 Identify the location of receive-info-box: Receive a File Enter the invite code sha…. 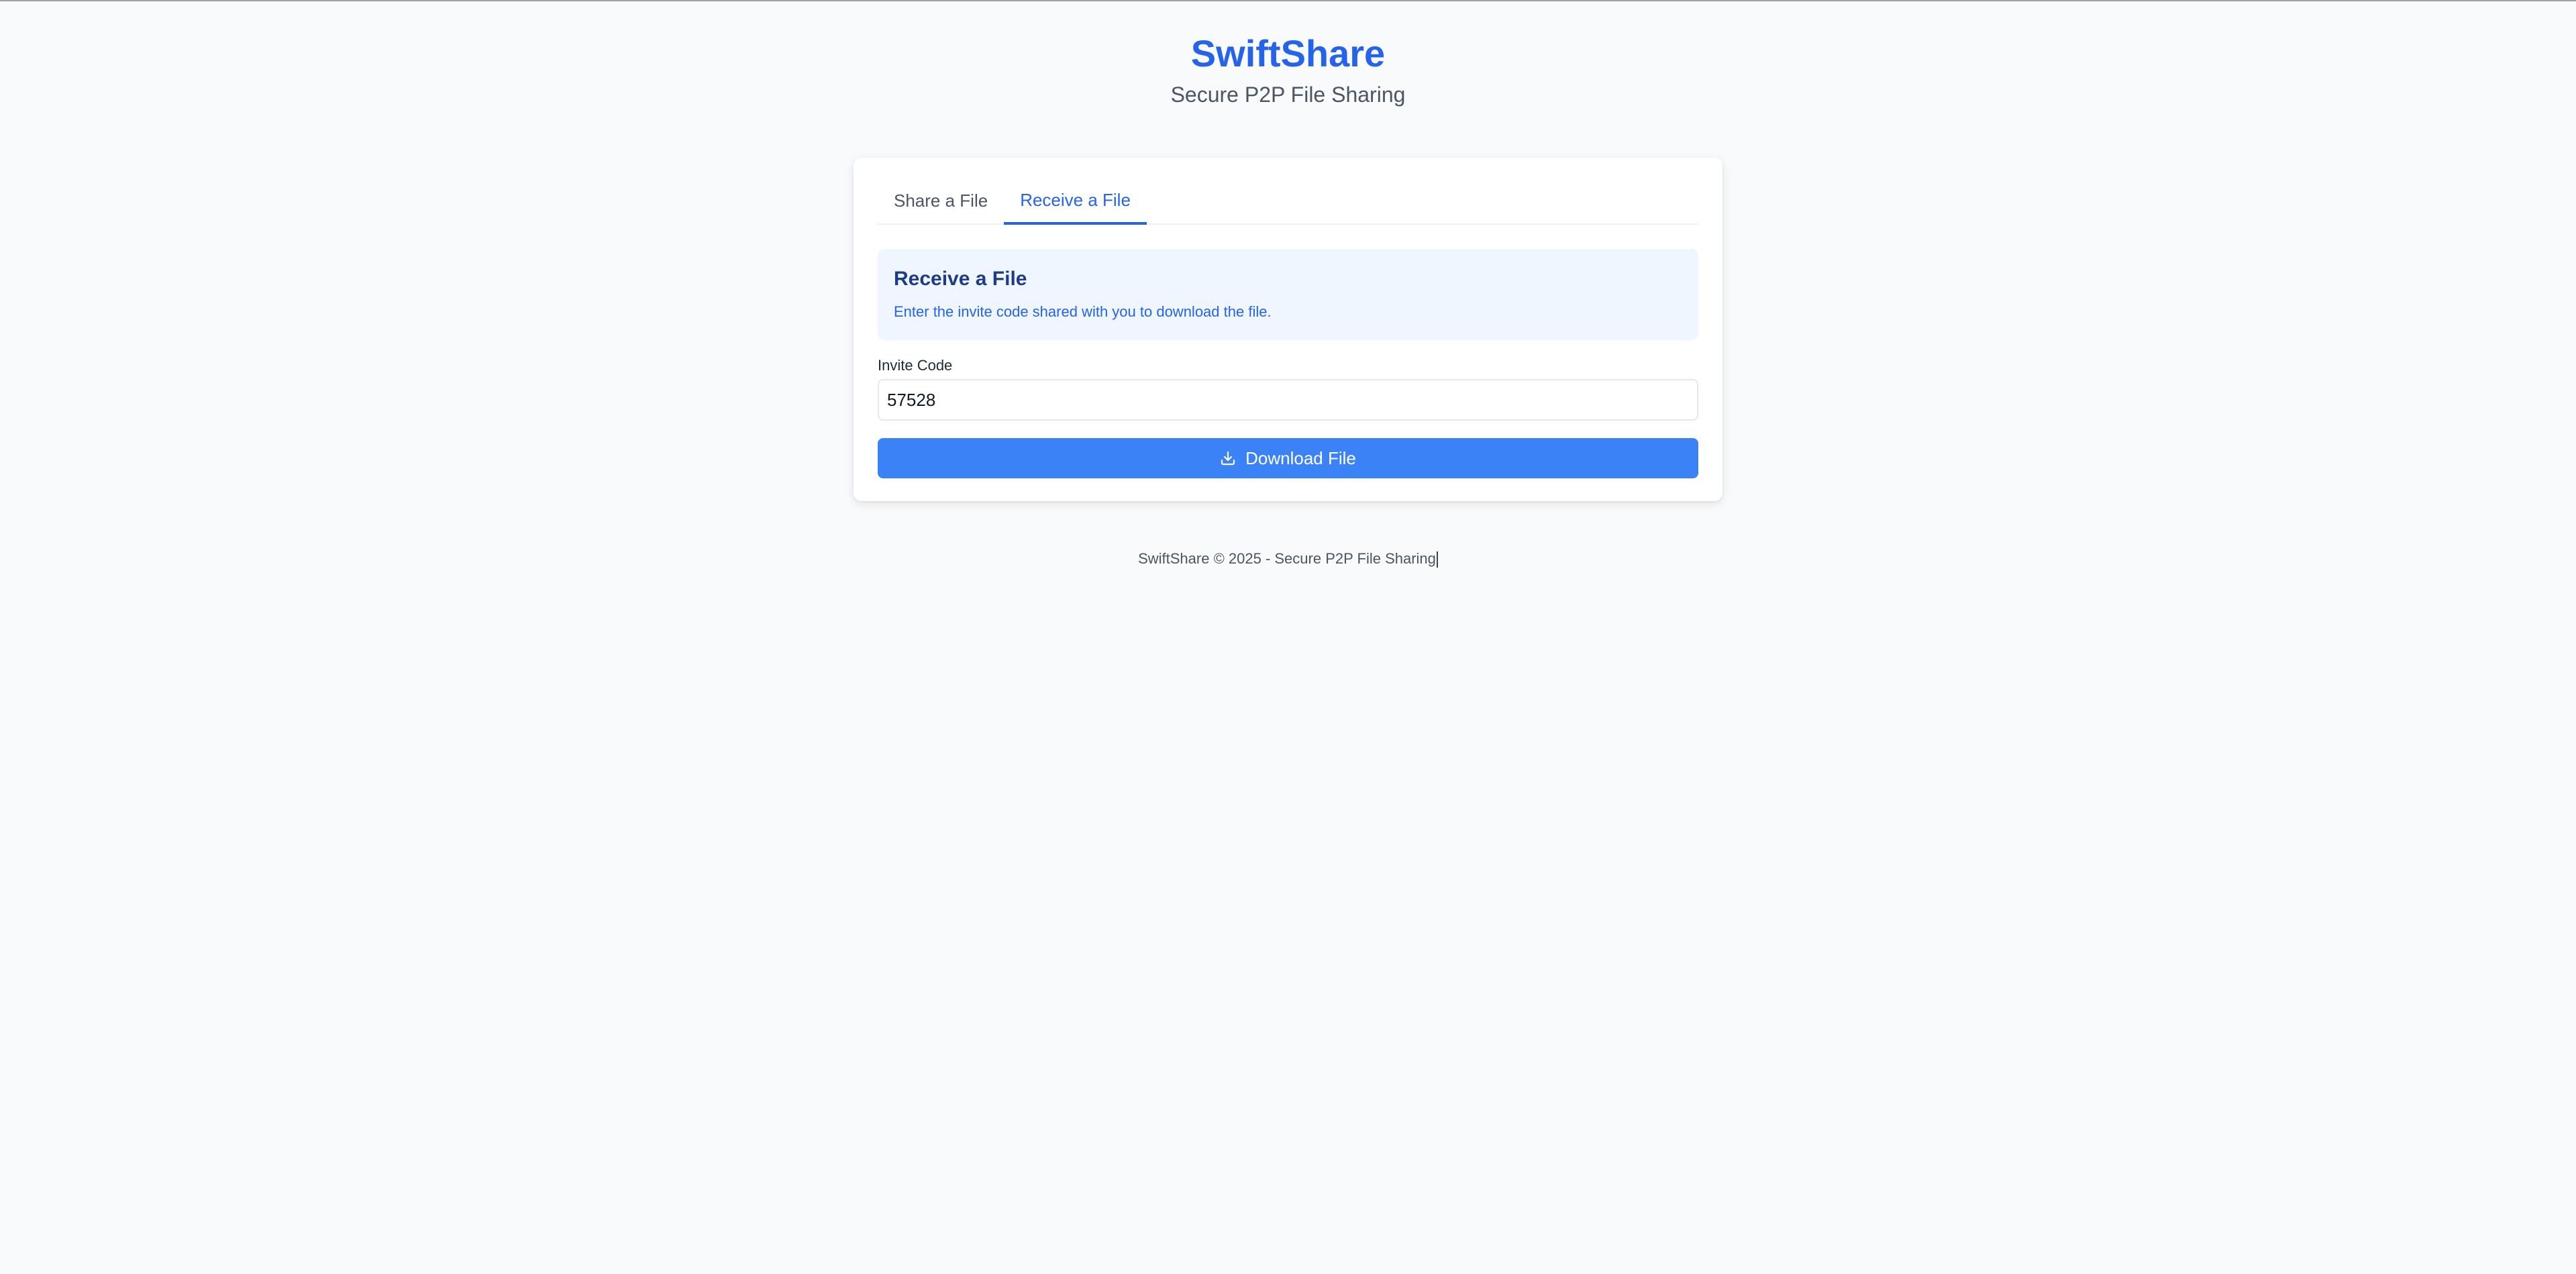
(1288, 294).